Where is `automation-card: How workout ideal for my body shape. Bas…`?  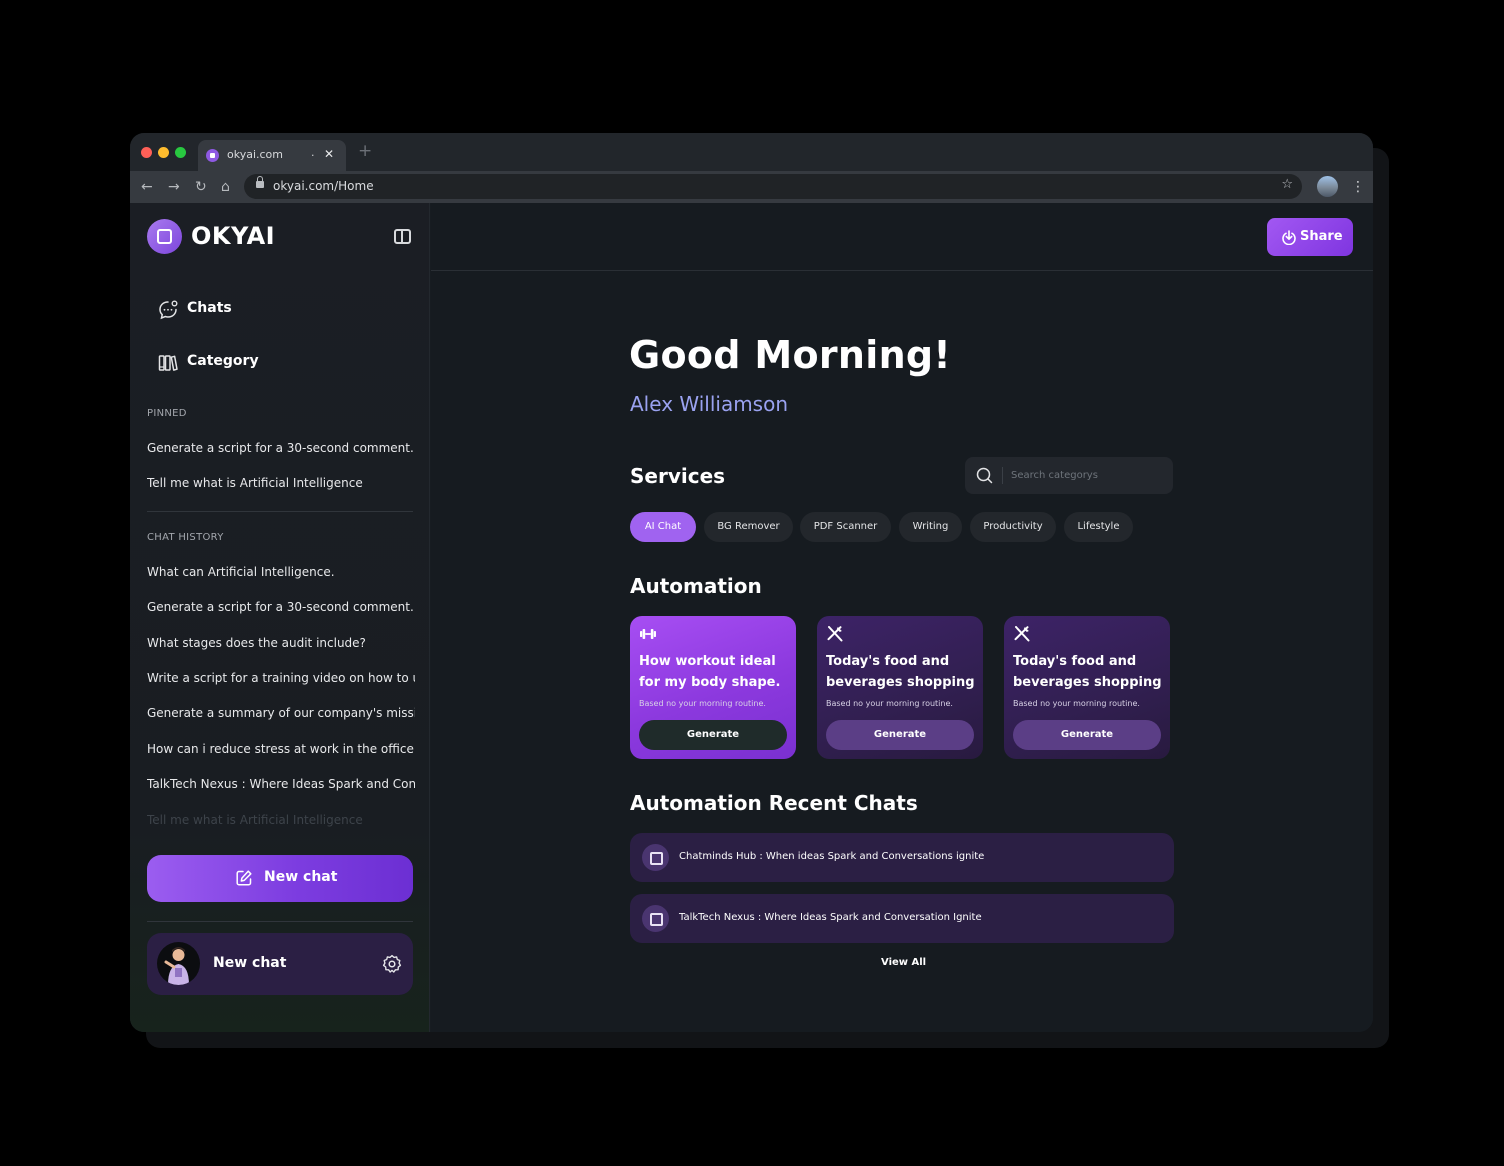
automation-card: How workout ideal for my body shape. Bas… is located at coordinates (713, 687).